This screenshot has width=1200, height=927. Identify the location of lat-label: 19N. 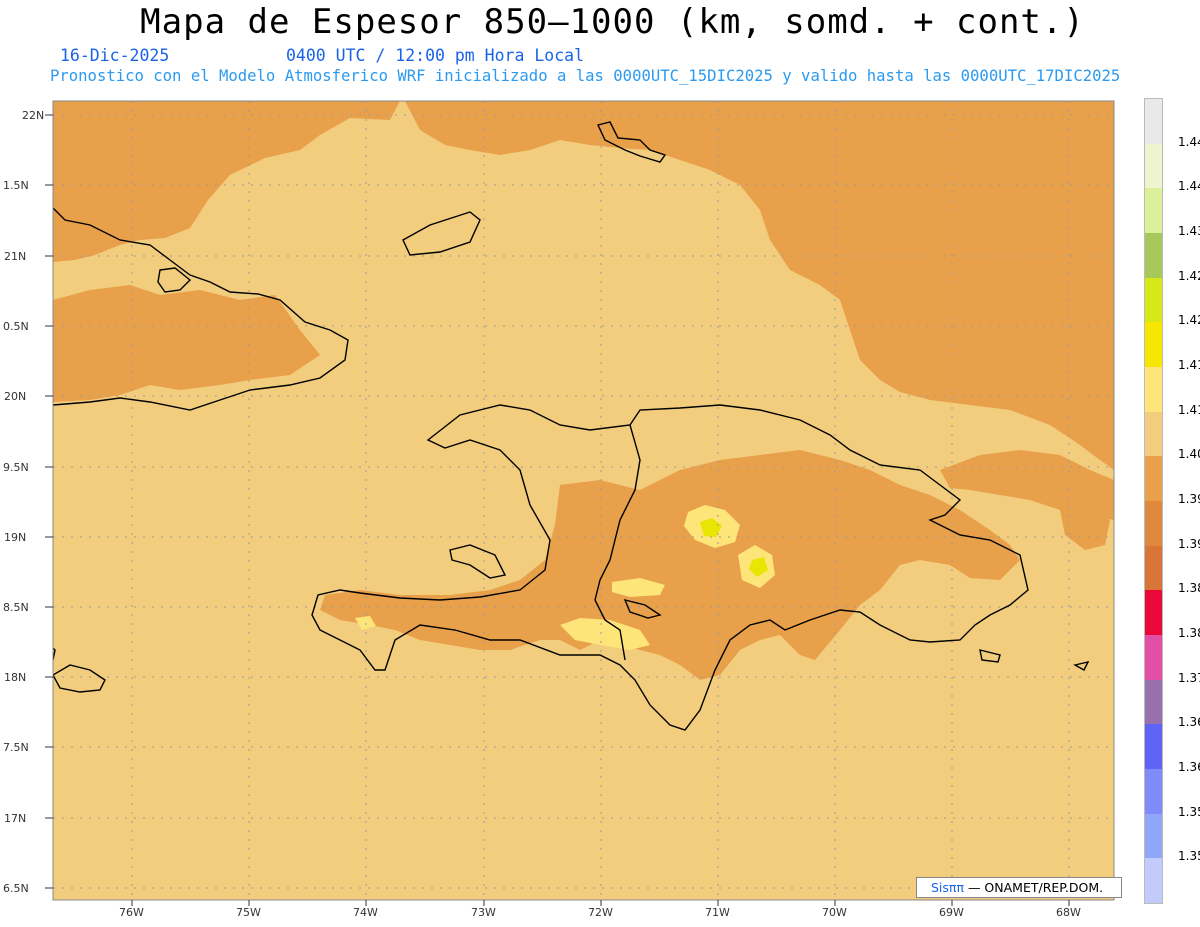
(15, 537).